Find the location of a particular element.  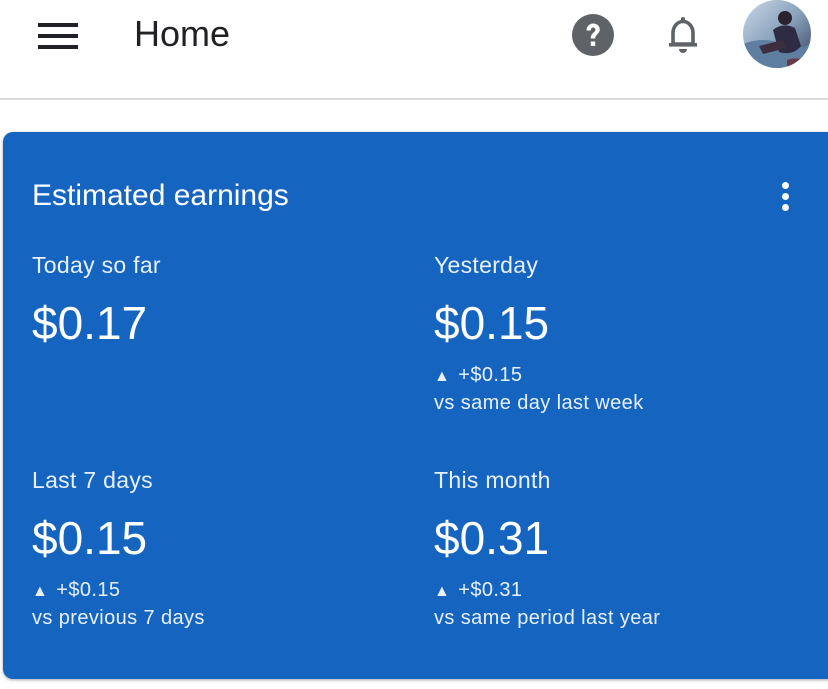

metric-change: ▲ +$0.31 is located at coordinates (547, 591).